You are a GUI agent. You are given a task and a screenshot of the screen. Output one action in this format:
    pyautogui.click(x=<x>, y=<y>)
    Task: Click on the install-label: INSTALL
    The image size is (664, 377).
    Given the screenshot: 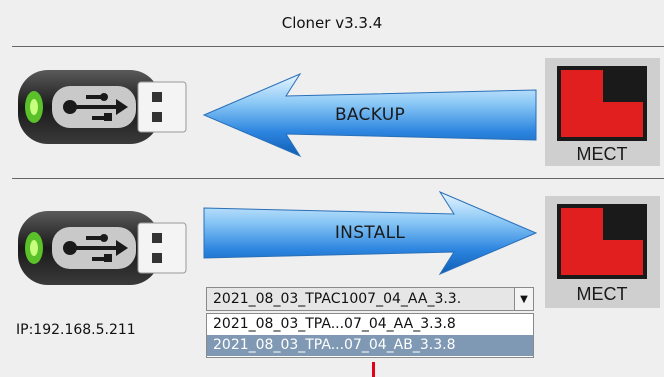 What is the action you would take?
    pyautogui.click(x=370, y=233)
    